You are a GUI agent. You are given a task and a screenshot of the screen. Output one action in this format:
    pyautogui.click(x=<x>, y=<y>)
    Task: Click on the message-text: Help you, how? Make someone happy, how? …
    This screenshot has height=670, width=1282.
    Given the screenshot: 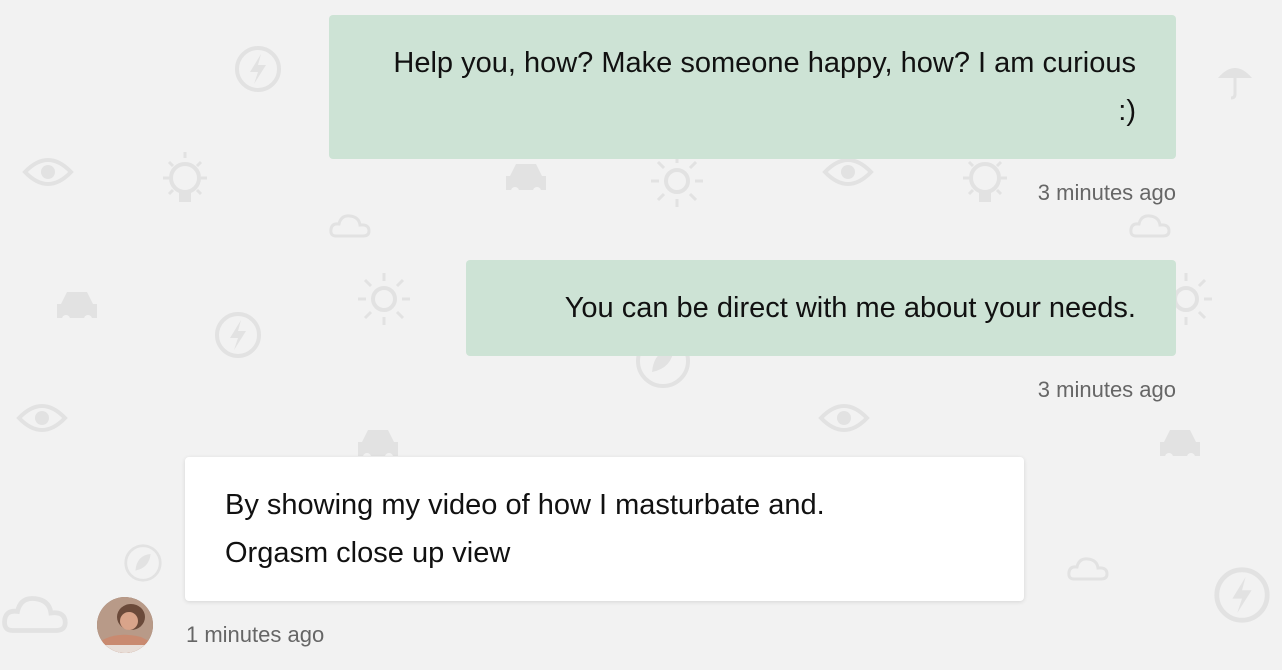 What is the action you would take?
    pyautogui.click(x=764, y=87)
    